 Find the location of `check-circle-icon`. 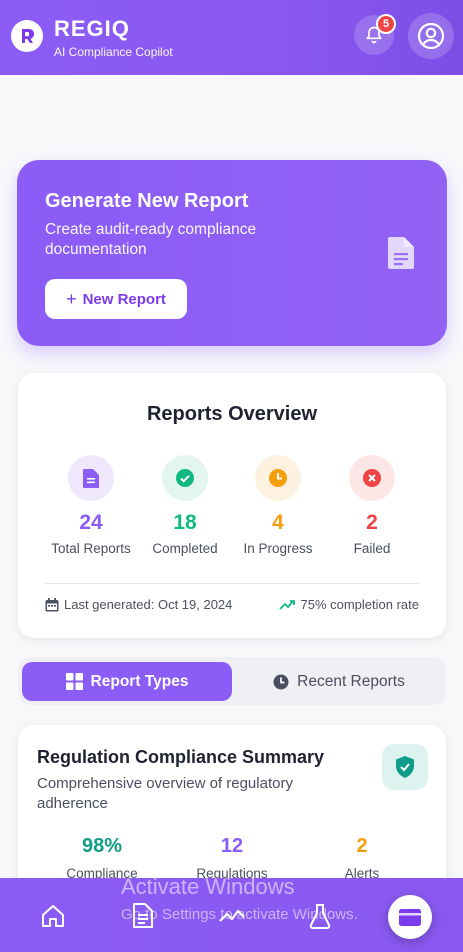

check-circle-icon is located at coordinates (185, 478).